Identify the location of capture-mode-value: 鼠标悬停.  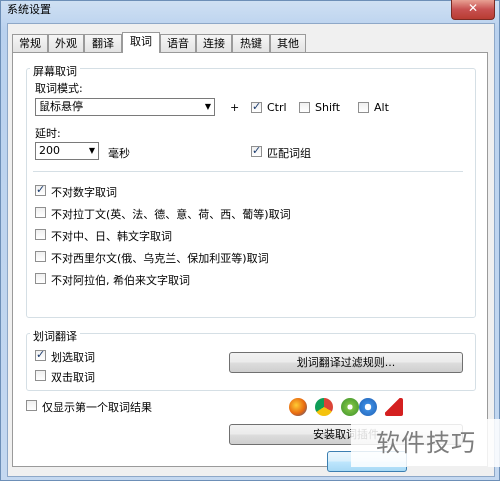
(61, 106).